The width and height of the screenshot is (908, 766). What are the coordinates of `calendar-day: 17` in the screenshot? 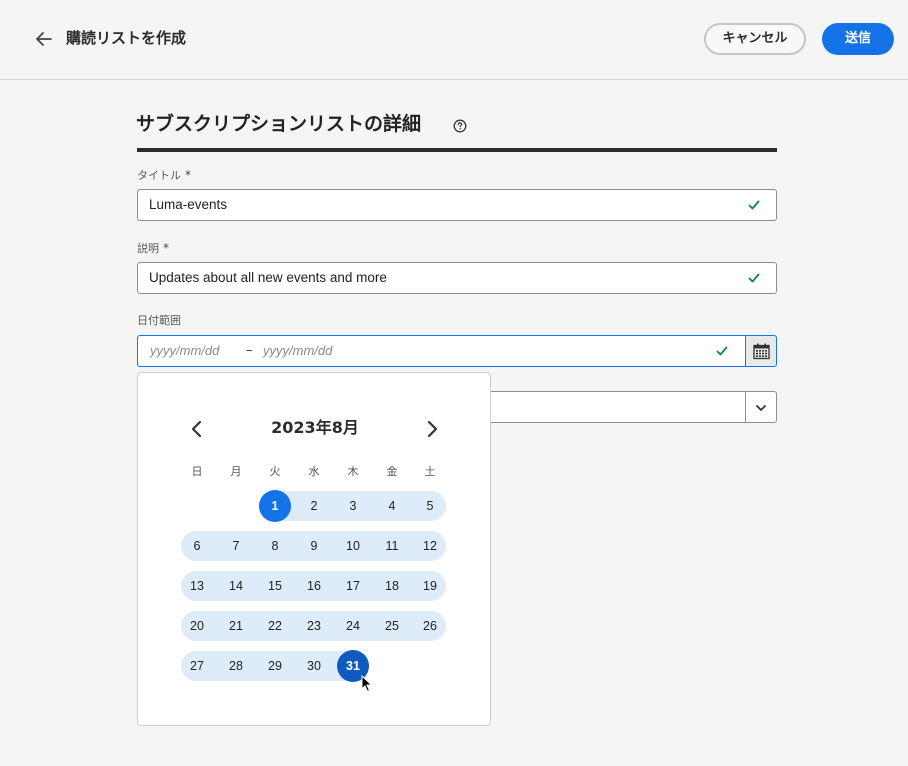 It's located at (353, 586).